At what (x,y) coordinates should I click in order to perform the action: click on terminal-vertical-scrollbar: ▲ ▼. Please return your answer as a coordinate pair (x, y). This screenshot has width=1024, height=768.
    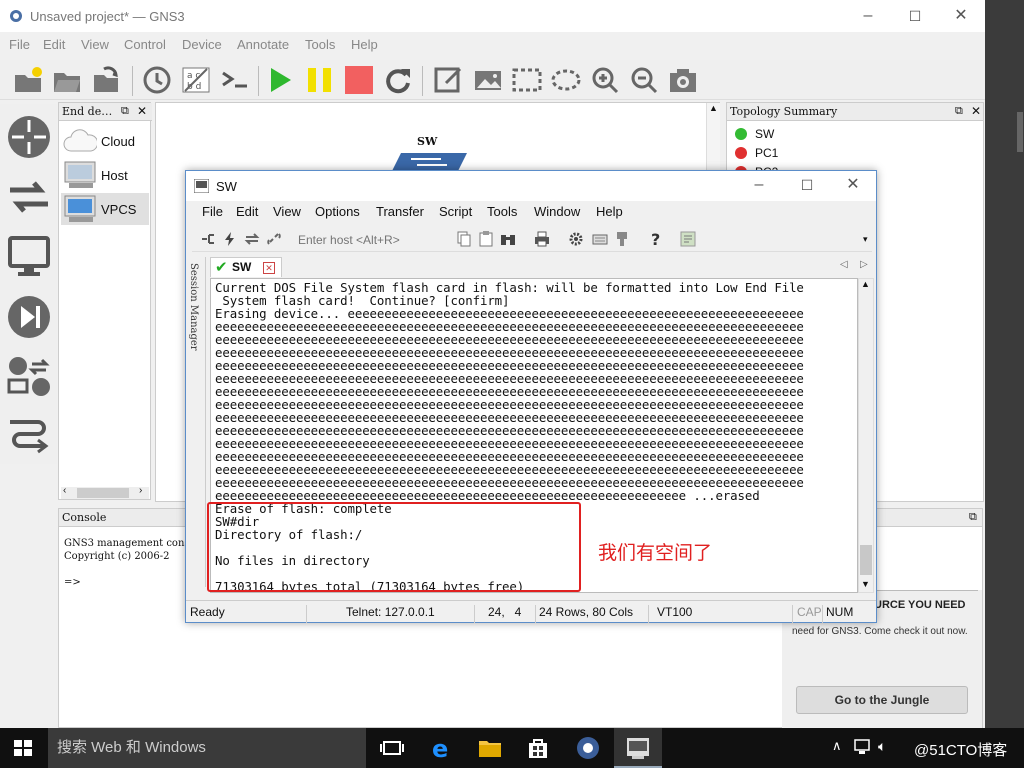
    Looking at the image, I should click on (866, 435).